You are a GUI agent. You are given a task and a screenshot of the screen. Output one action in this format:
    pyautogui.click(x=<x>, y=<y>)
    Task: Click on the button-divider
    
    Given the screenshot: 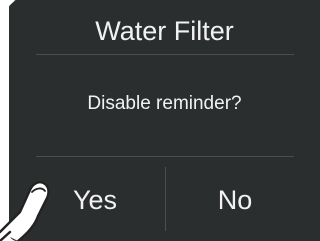 What is the action you would take?
    pyautogui.click(x=165, y=199)
    